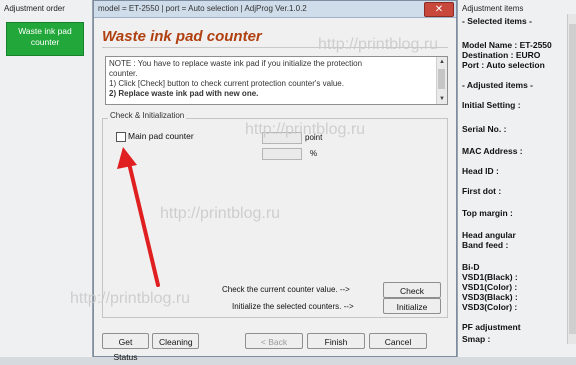  I want to click on scroll-up-icon: ▲, so click(442, 62).